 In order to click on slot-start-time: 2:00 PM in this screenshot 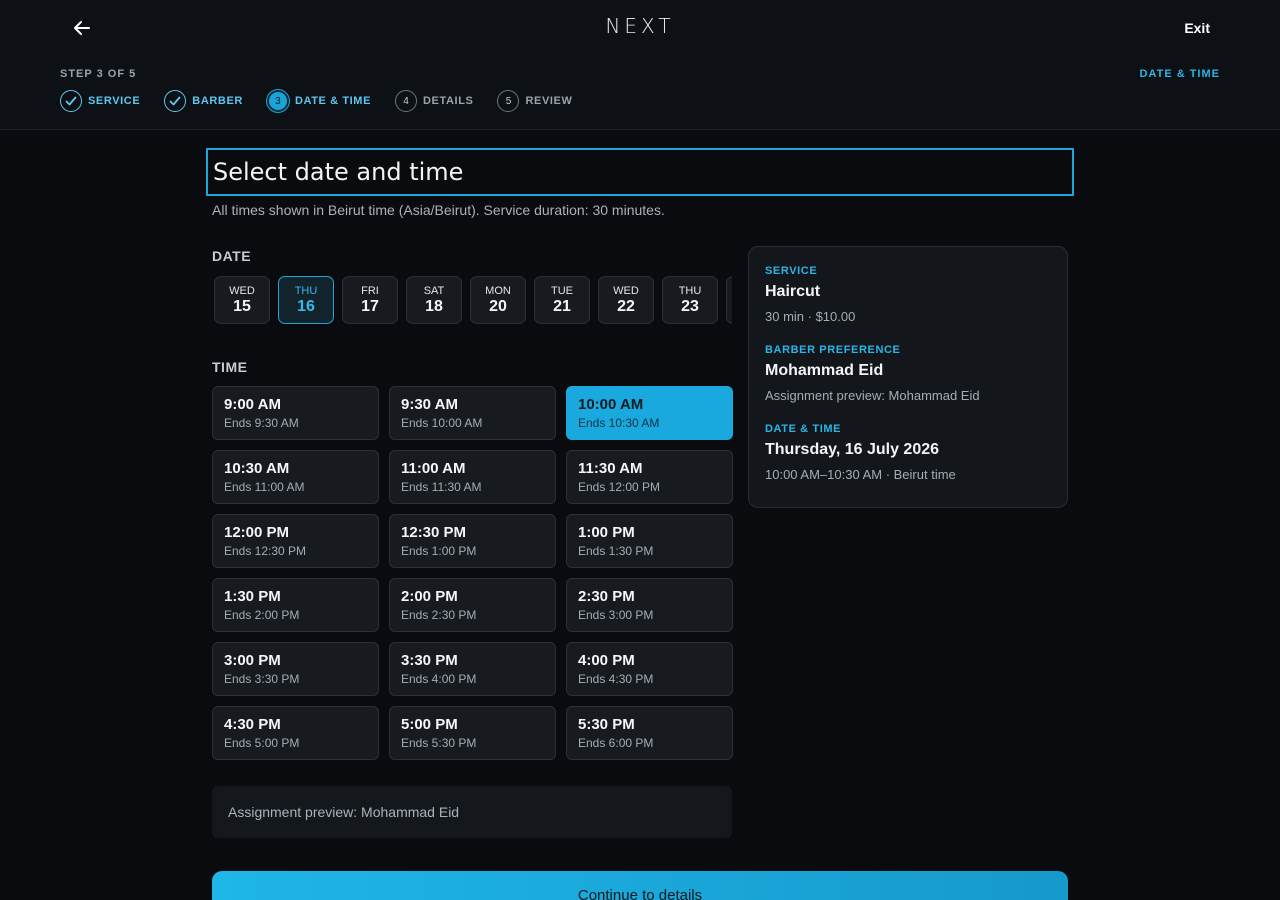, I will do `click(429, 596)`.